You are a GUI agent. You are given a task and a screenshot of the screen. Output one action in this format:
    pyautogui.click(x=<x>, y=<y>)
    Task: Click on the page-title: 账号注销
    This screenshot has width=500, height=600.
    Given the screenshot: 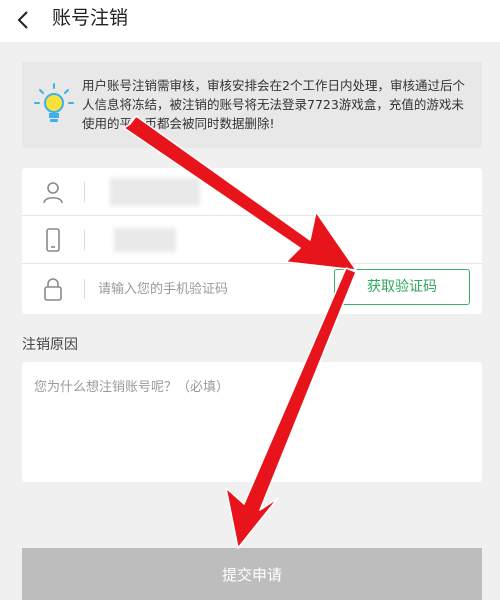 What is the action you would take?
    pyautogui.click(x=90, y=18)
    